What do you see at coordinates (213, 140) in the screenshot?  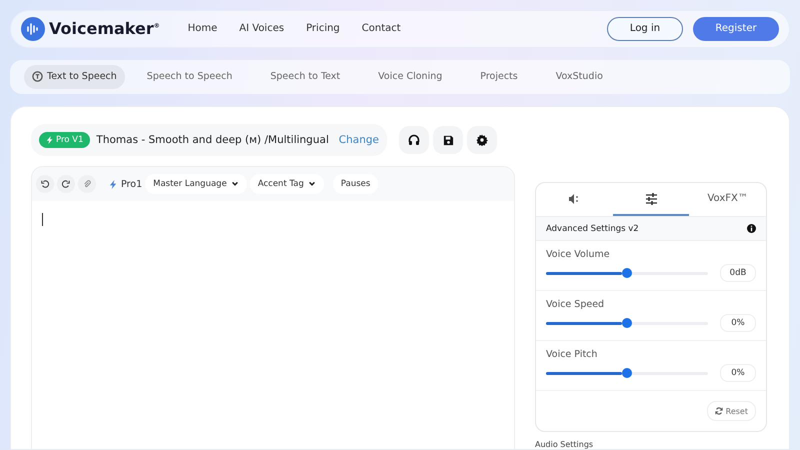 I see `voice-name: Thomas - Smooth and deep (м) /Multilingual` at bounding box center [213, 140].